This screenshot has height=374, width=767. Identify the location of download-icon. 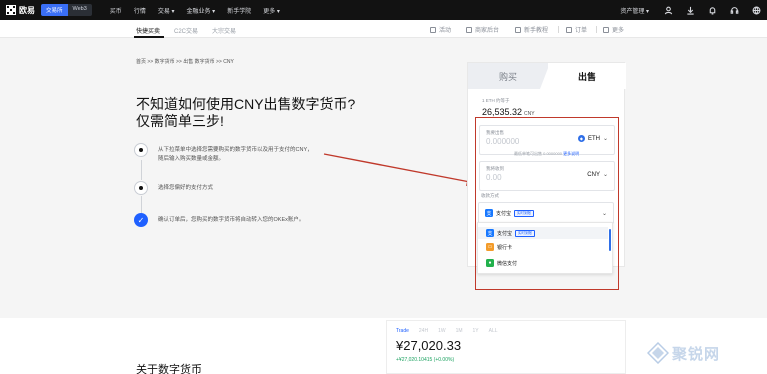
(690, 10).